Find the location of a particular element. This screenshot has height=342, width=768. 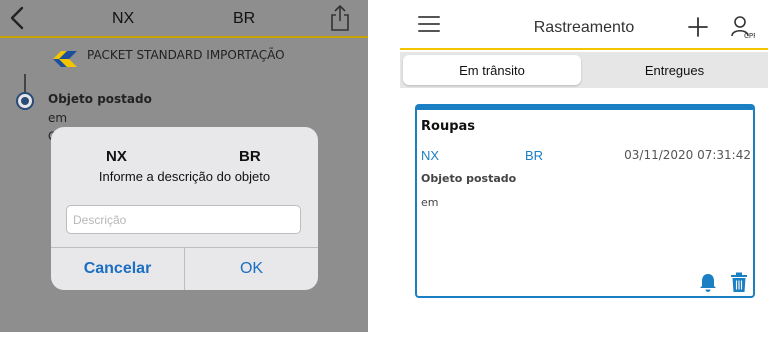

cancel-button: Cancelar is located at coordinates (117, 269).